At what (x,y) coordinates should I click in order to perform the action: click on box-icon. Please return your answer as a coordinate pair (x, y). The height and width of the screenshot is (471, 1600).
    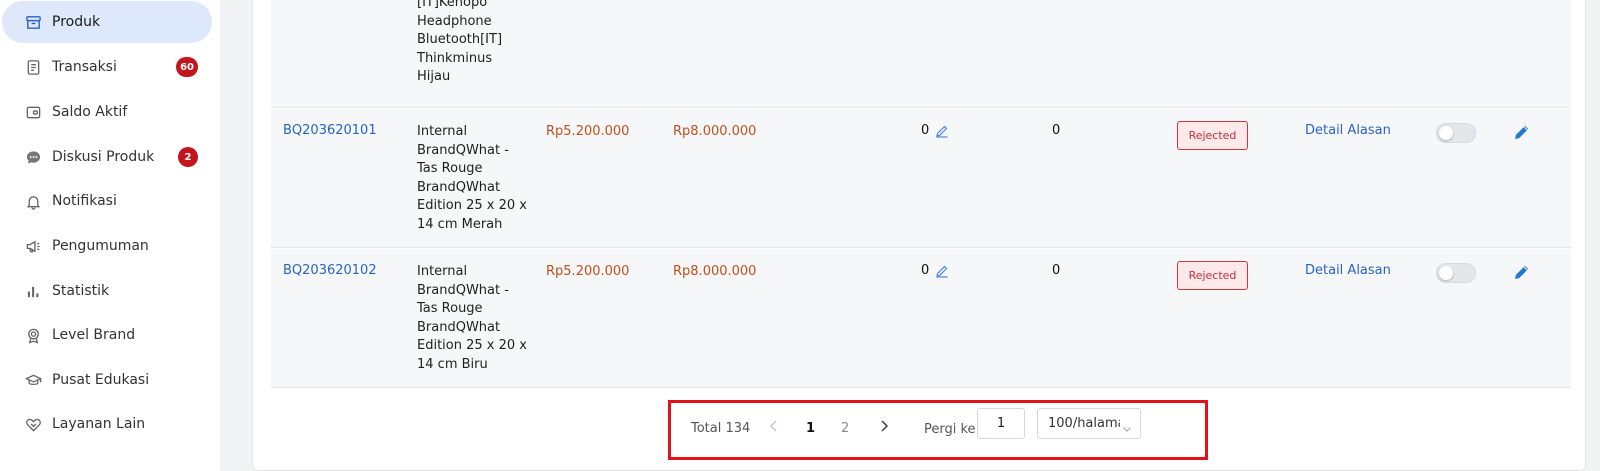
    Looking at the image, I should click on (33, 22).